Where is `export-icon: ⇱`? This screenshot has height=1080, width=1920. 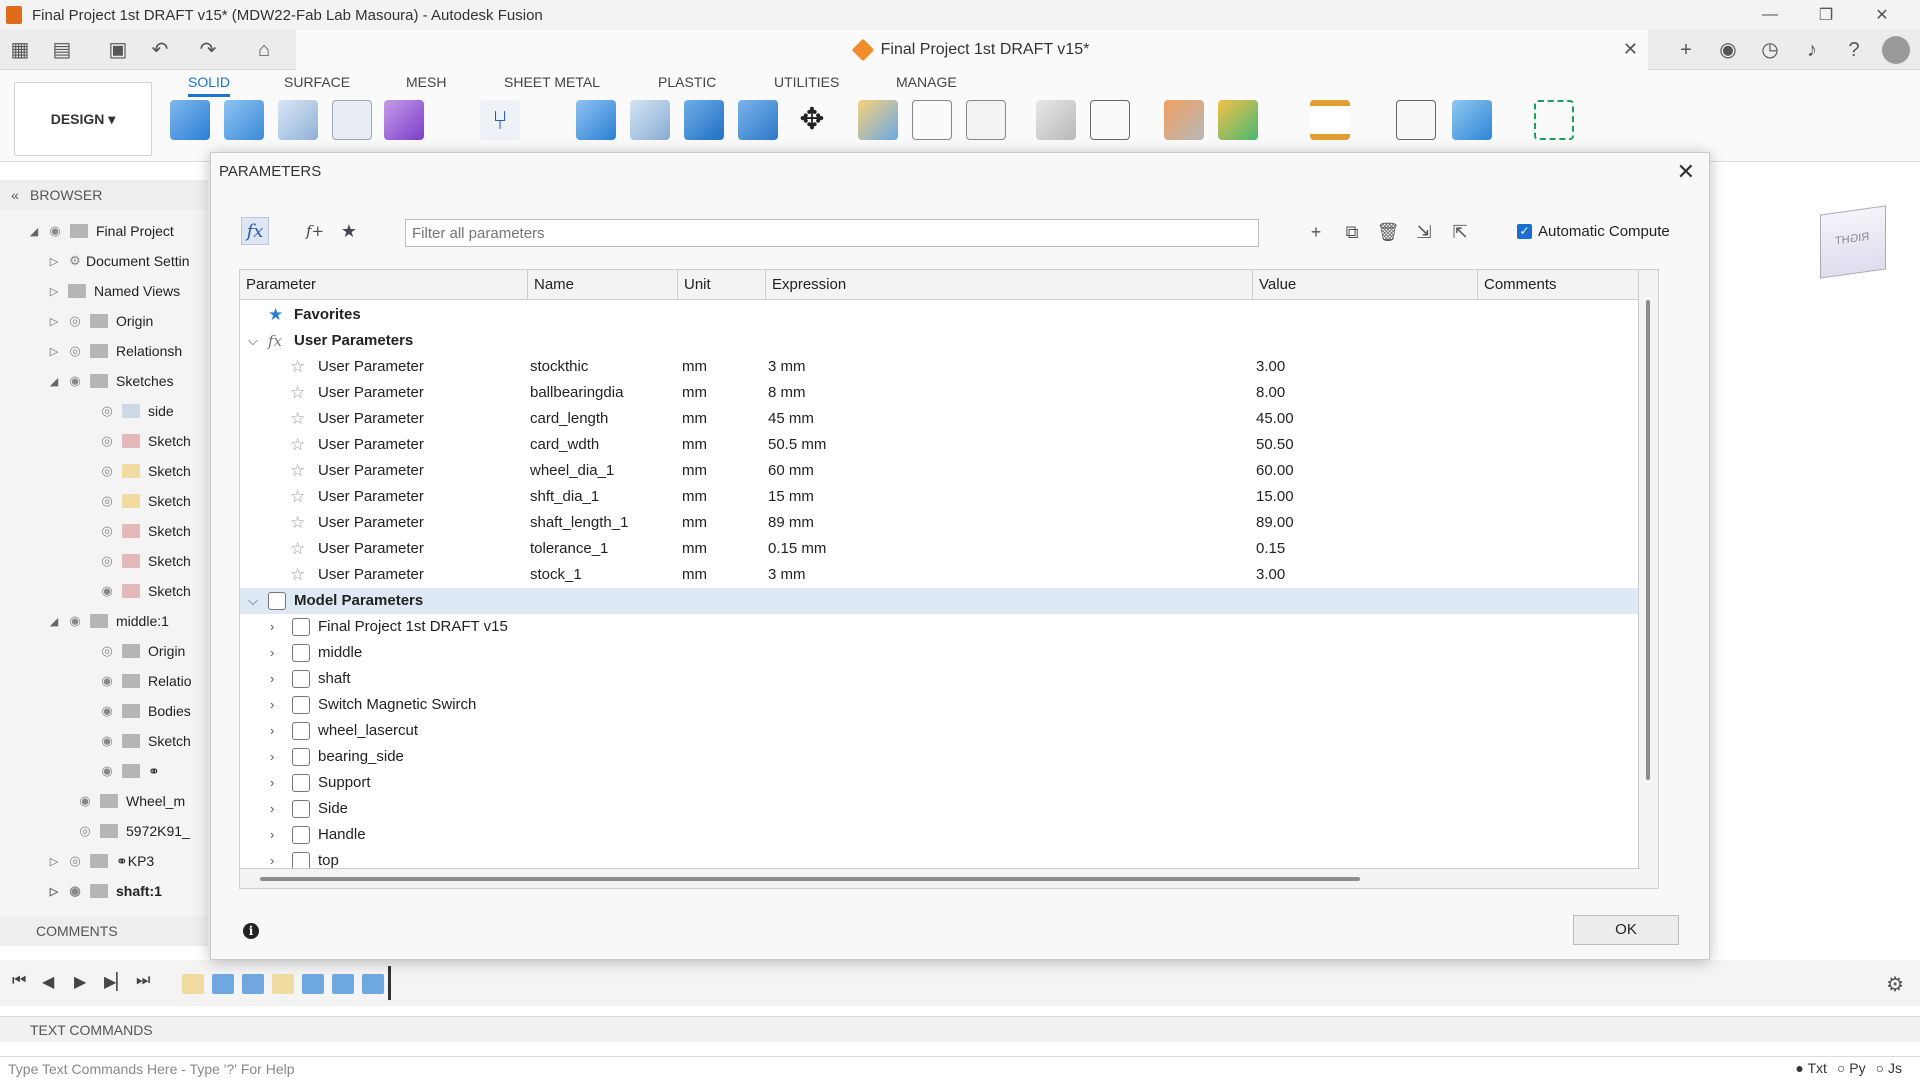
export-icon: ⇱ is located at coordinates (1460, 232).